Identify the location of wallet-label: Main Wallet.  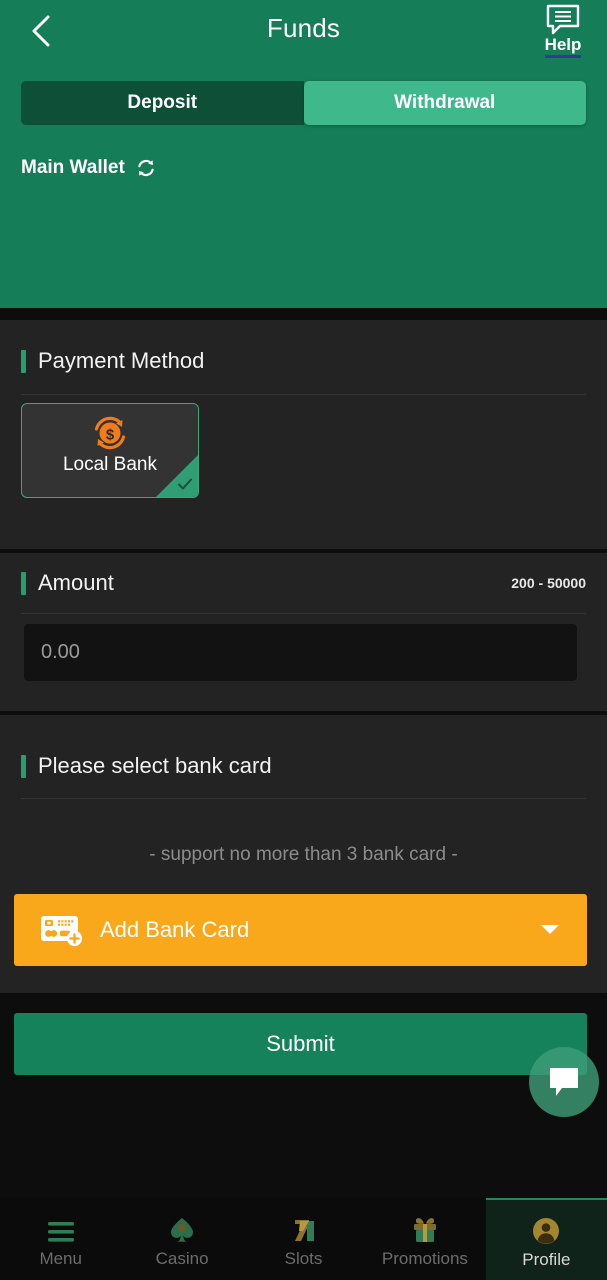
(73, 167).